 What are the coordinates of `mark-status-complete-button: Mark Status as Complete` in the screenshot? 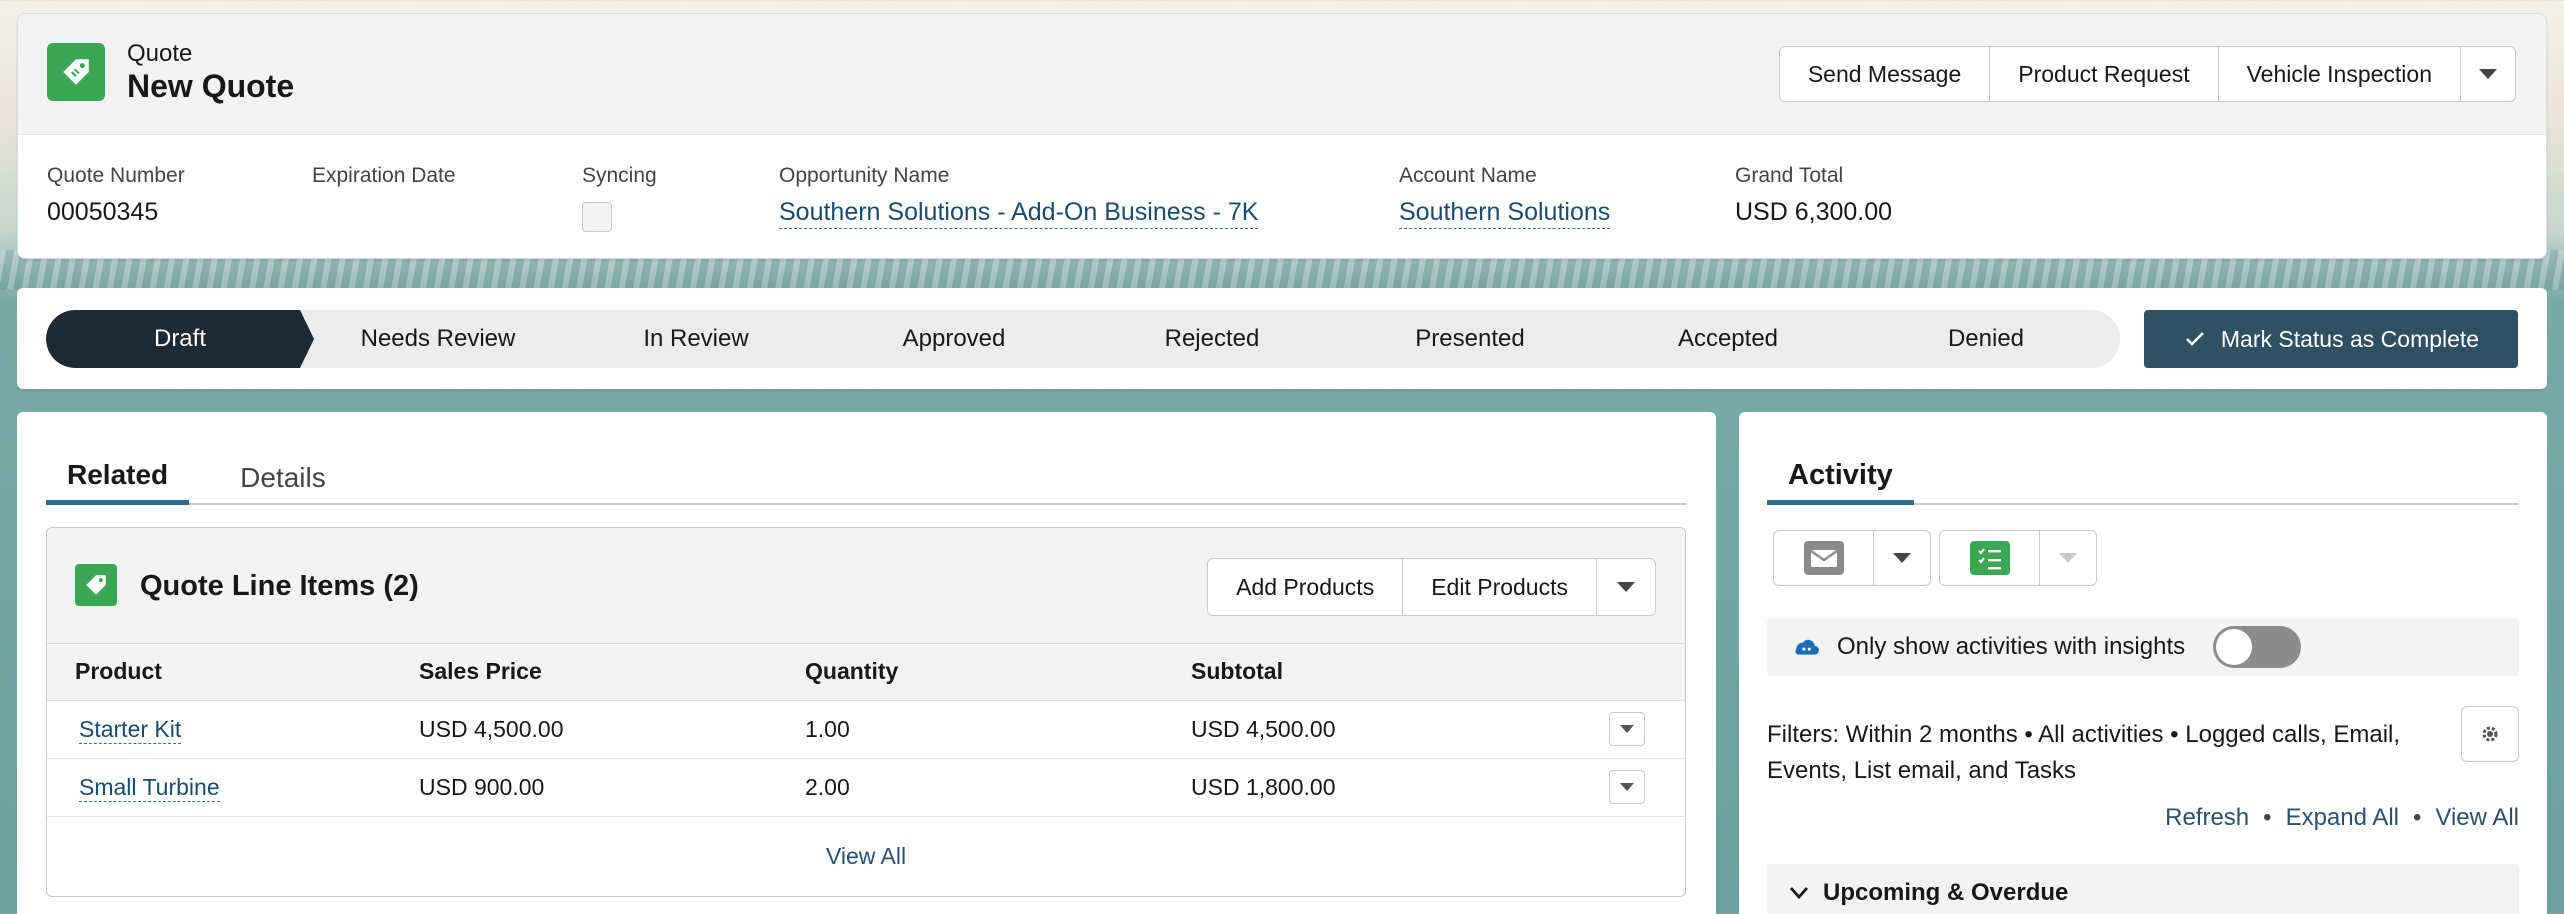 It's located at (2331, 339).